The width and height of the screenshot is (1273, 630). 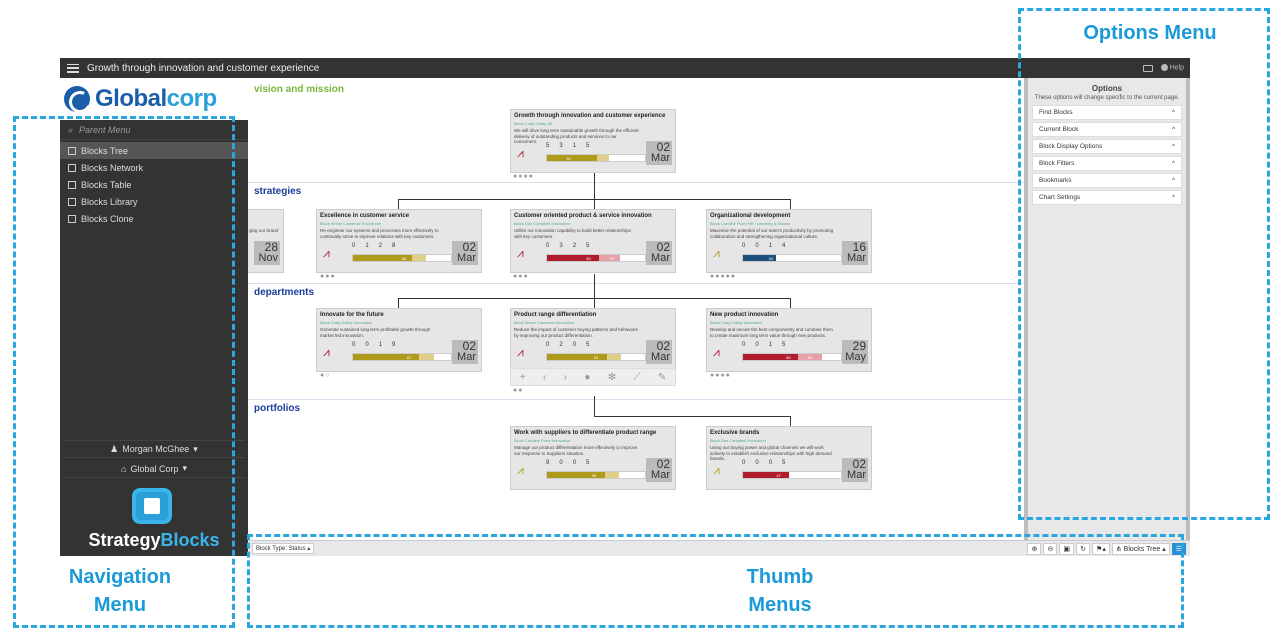 What do you see at coordinates (637, 377) in the screenshot?
I see `link-button: ⟋` at bounding box center [637, 377].